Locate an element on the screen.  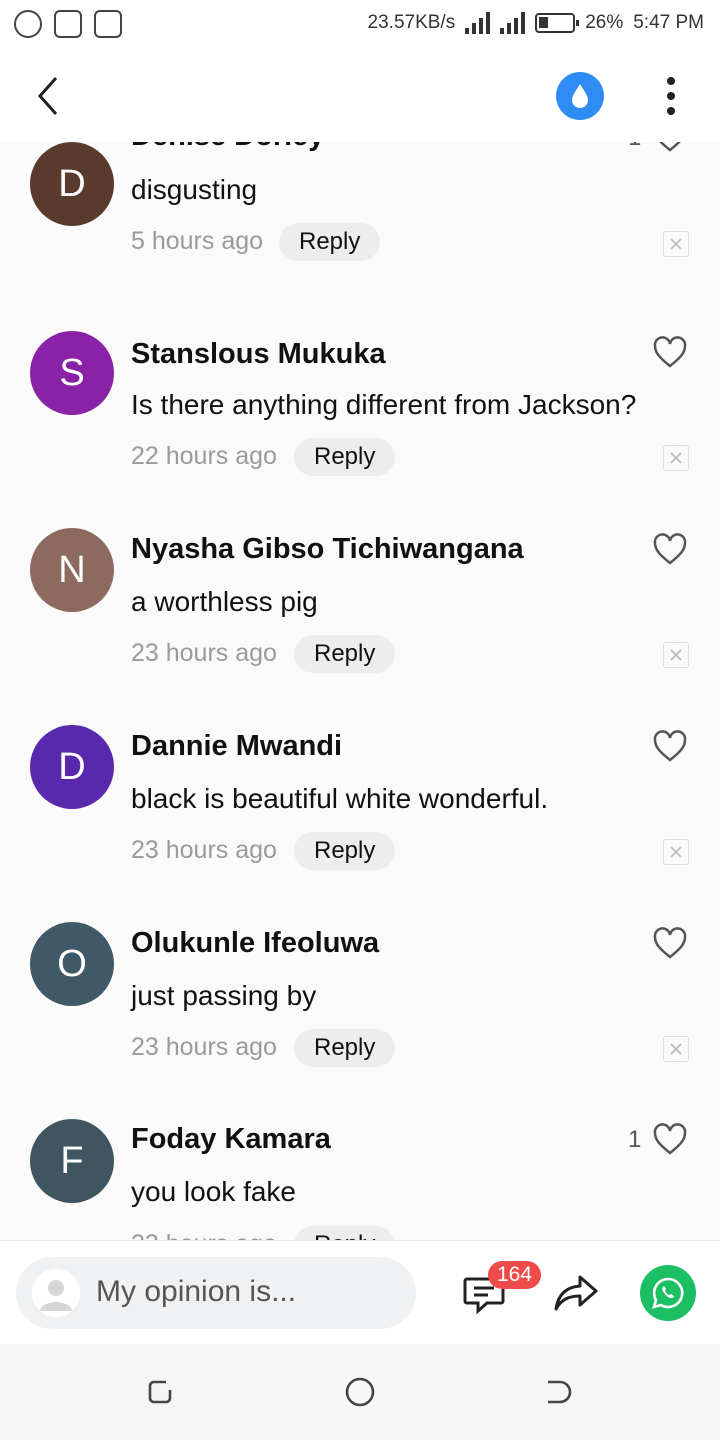
avatar: O is located at coordinates (72, 964).